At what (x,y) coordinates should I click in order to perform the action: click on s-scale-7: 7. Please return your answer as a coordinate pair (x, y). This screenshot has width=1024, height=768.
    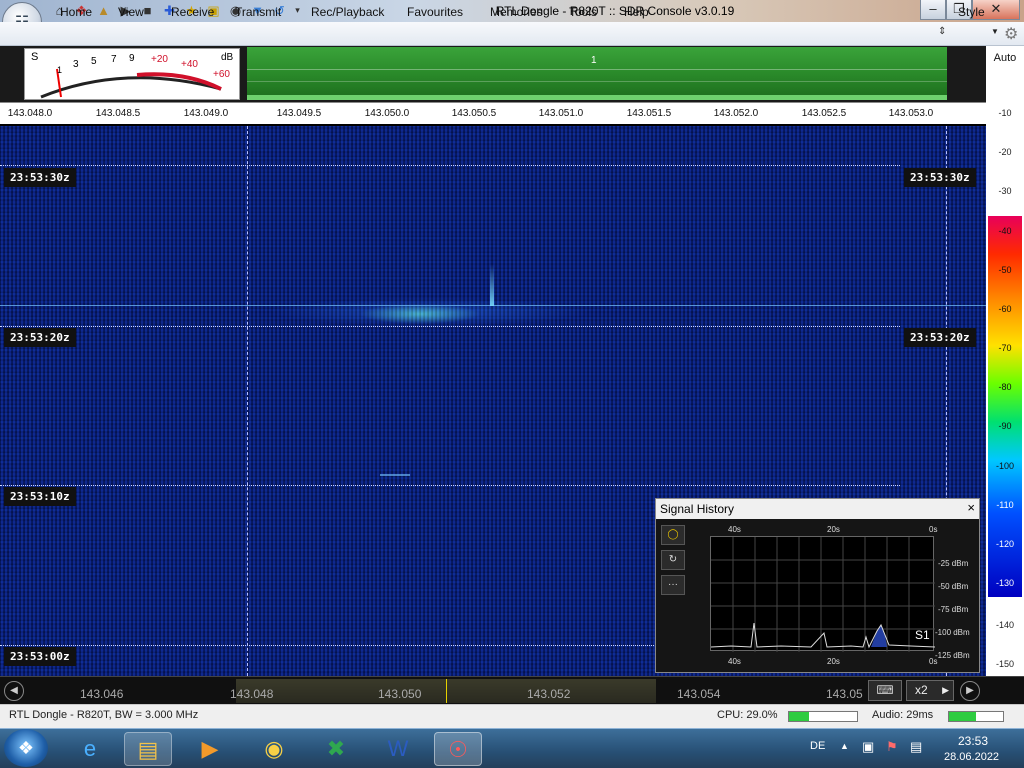
    Looking at the image, I should click on (114, 59).